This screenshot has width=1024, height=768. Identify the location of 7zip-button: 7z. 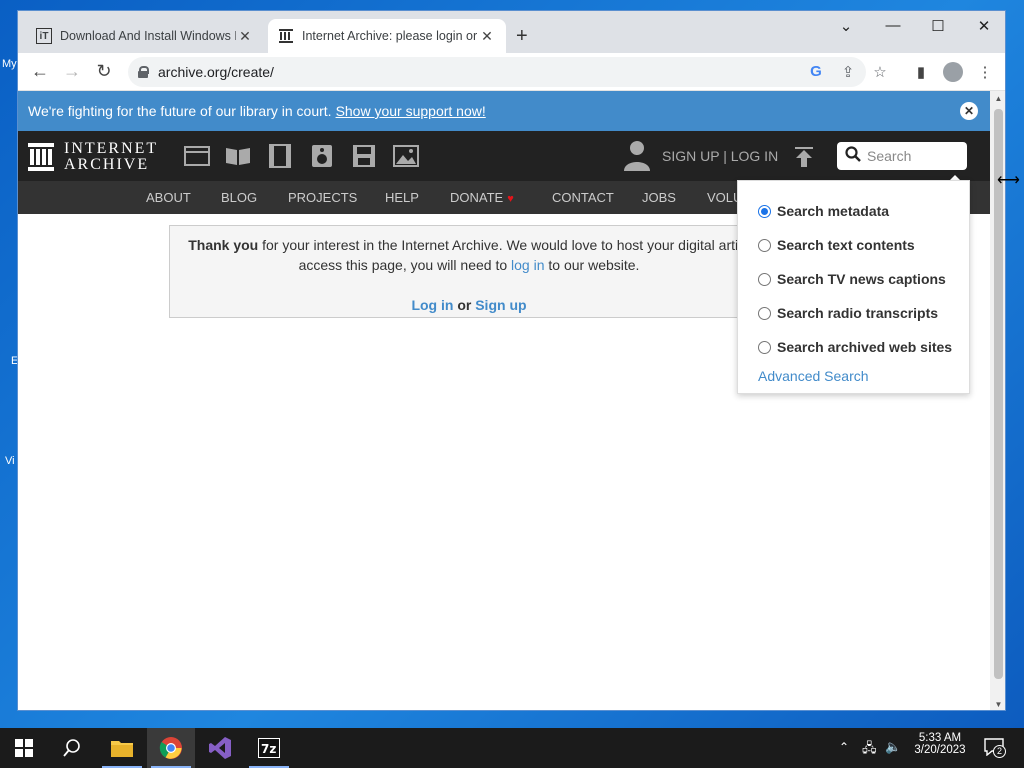
(269, 748).